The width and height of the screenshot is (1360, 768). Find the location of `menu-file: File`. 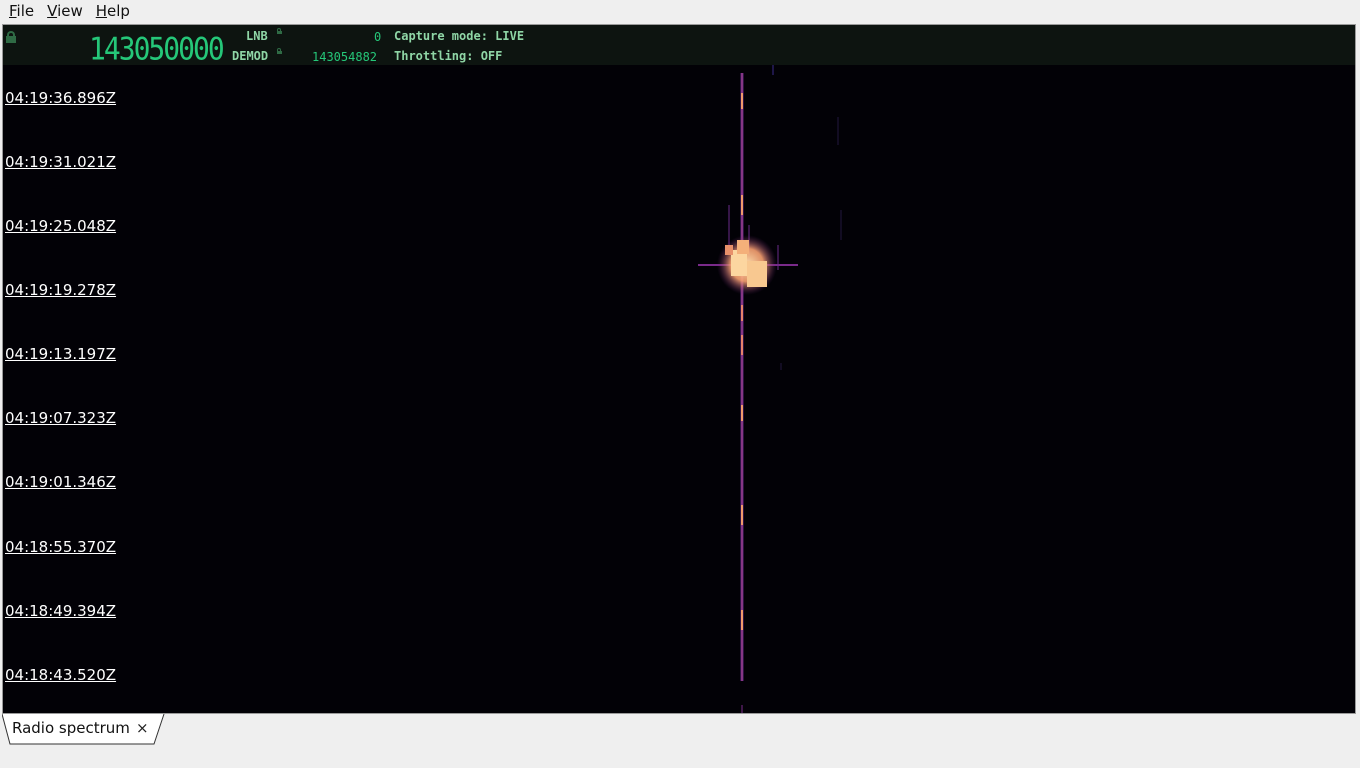

menu-file: File is located at coordinates (21, 11).